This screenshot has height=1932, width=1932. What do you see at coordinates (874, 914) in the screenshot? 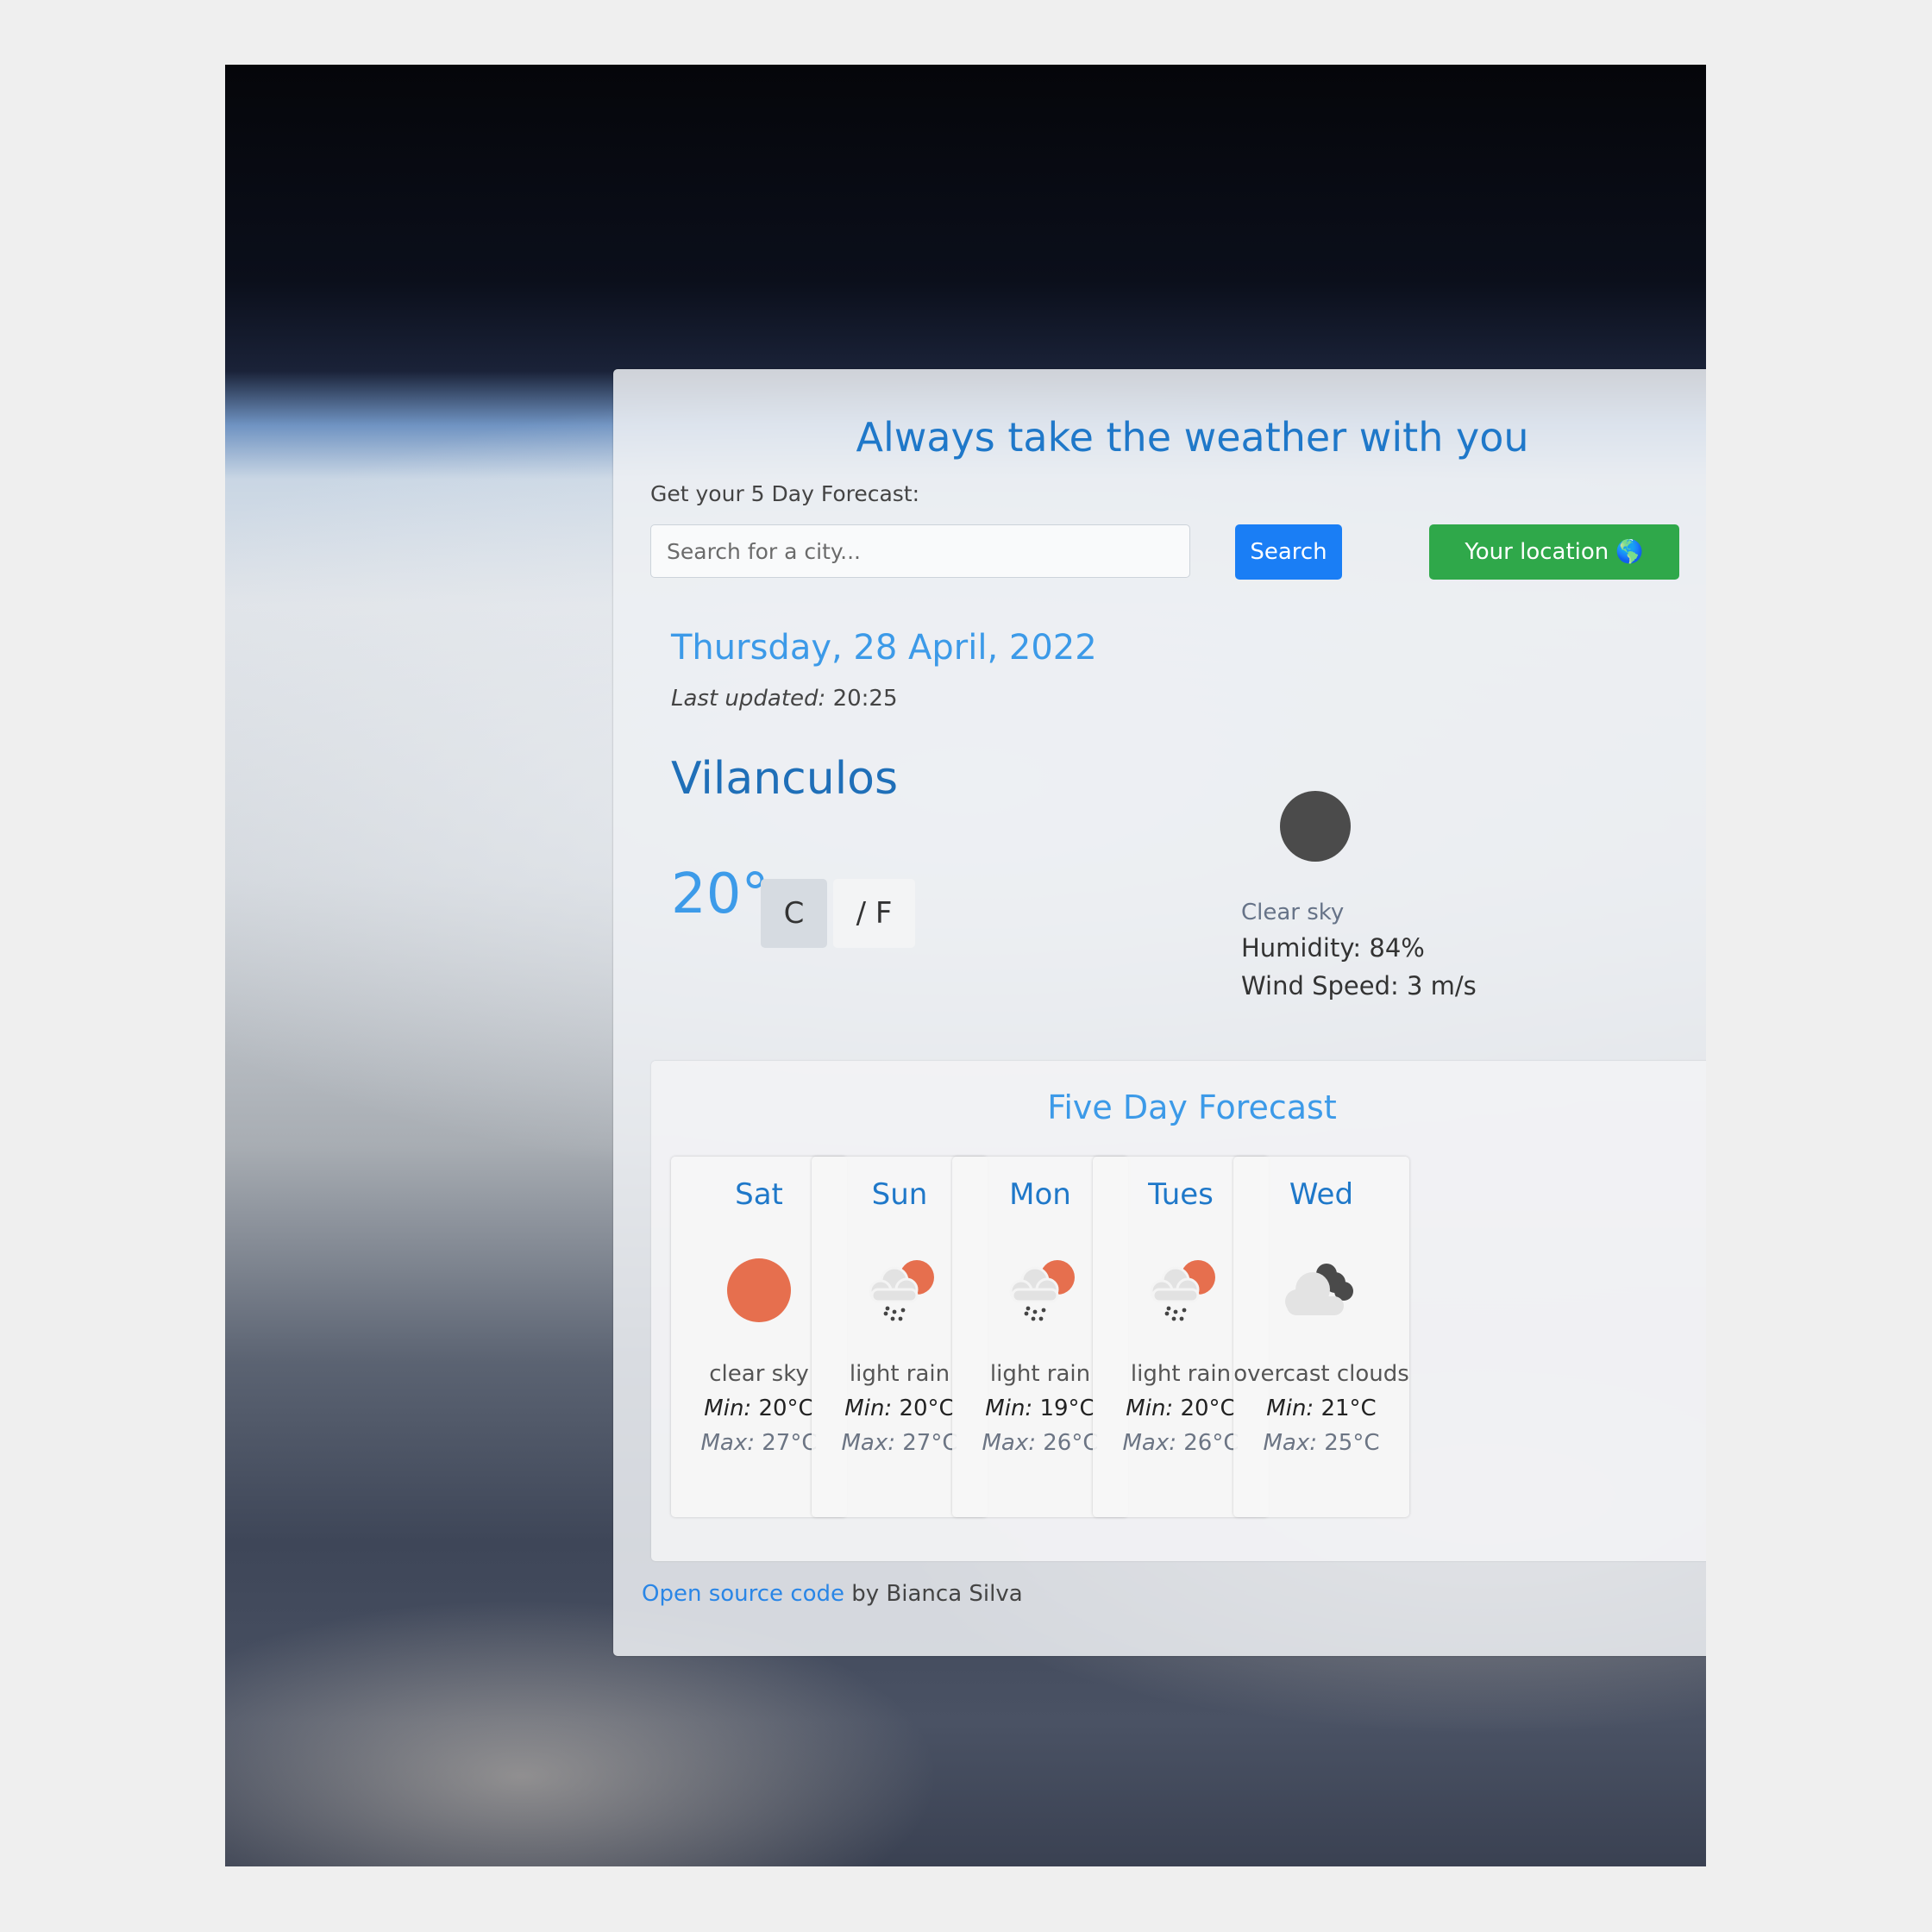
I see `fahrenheit-toggle: / F` at bounding box center [874, 914].